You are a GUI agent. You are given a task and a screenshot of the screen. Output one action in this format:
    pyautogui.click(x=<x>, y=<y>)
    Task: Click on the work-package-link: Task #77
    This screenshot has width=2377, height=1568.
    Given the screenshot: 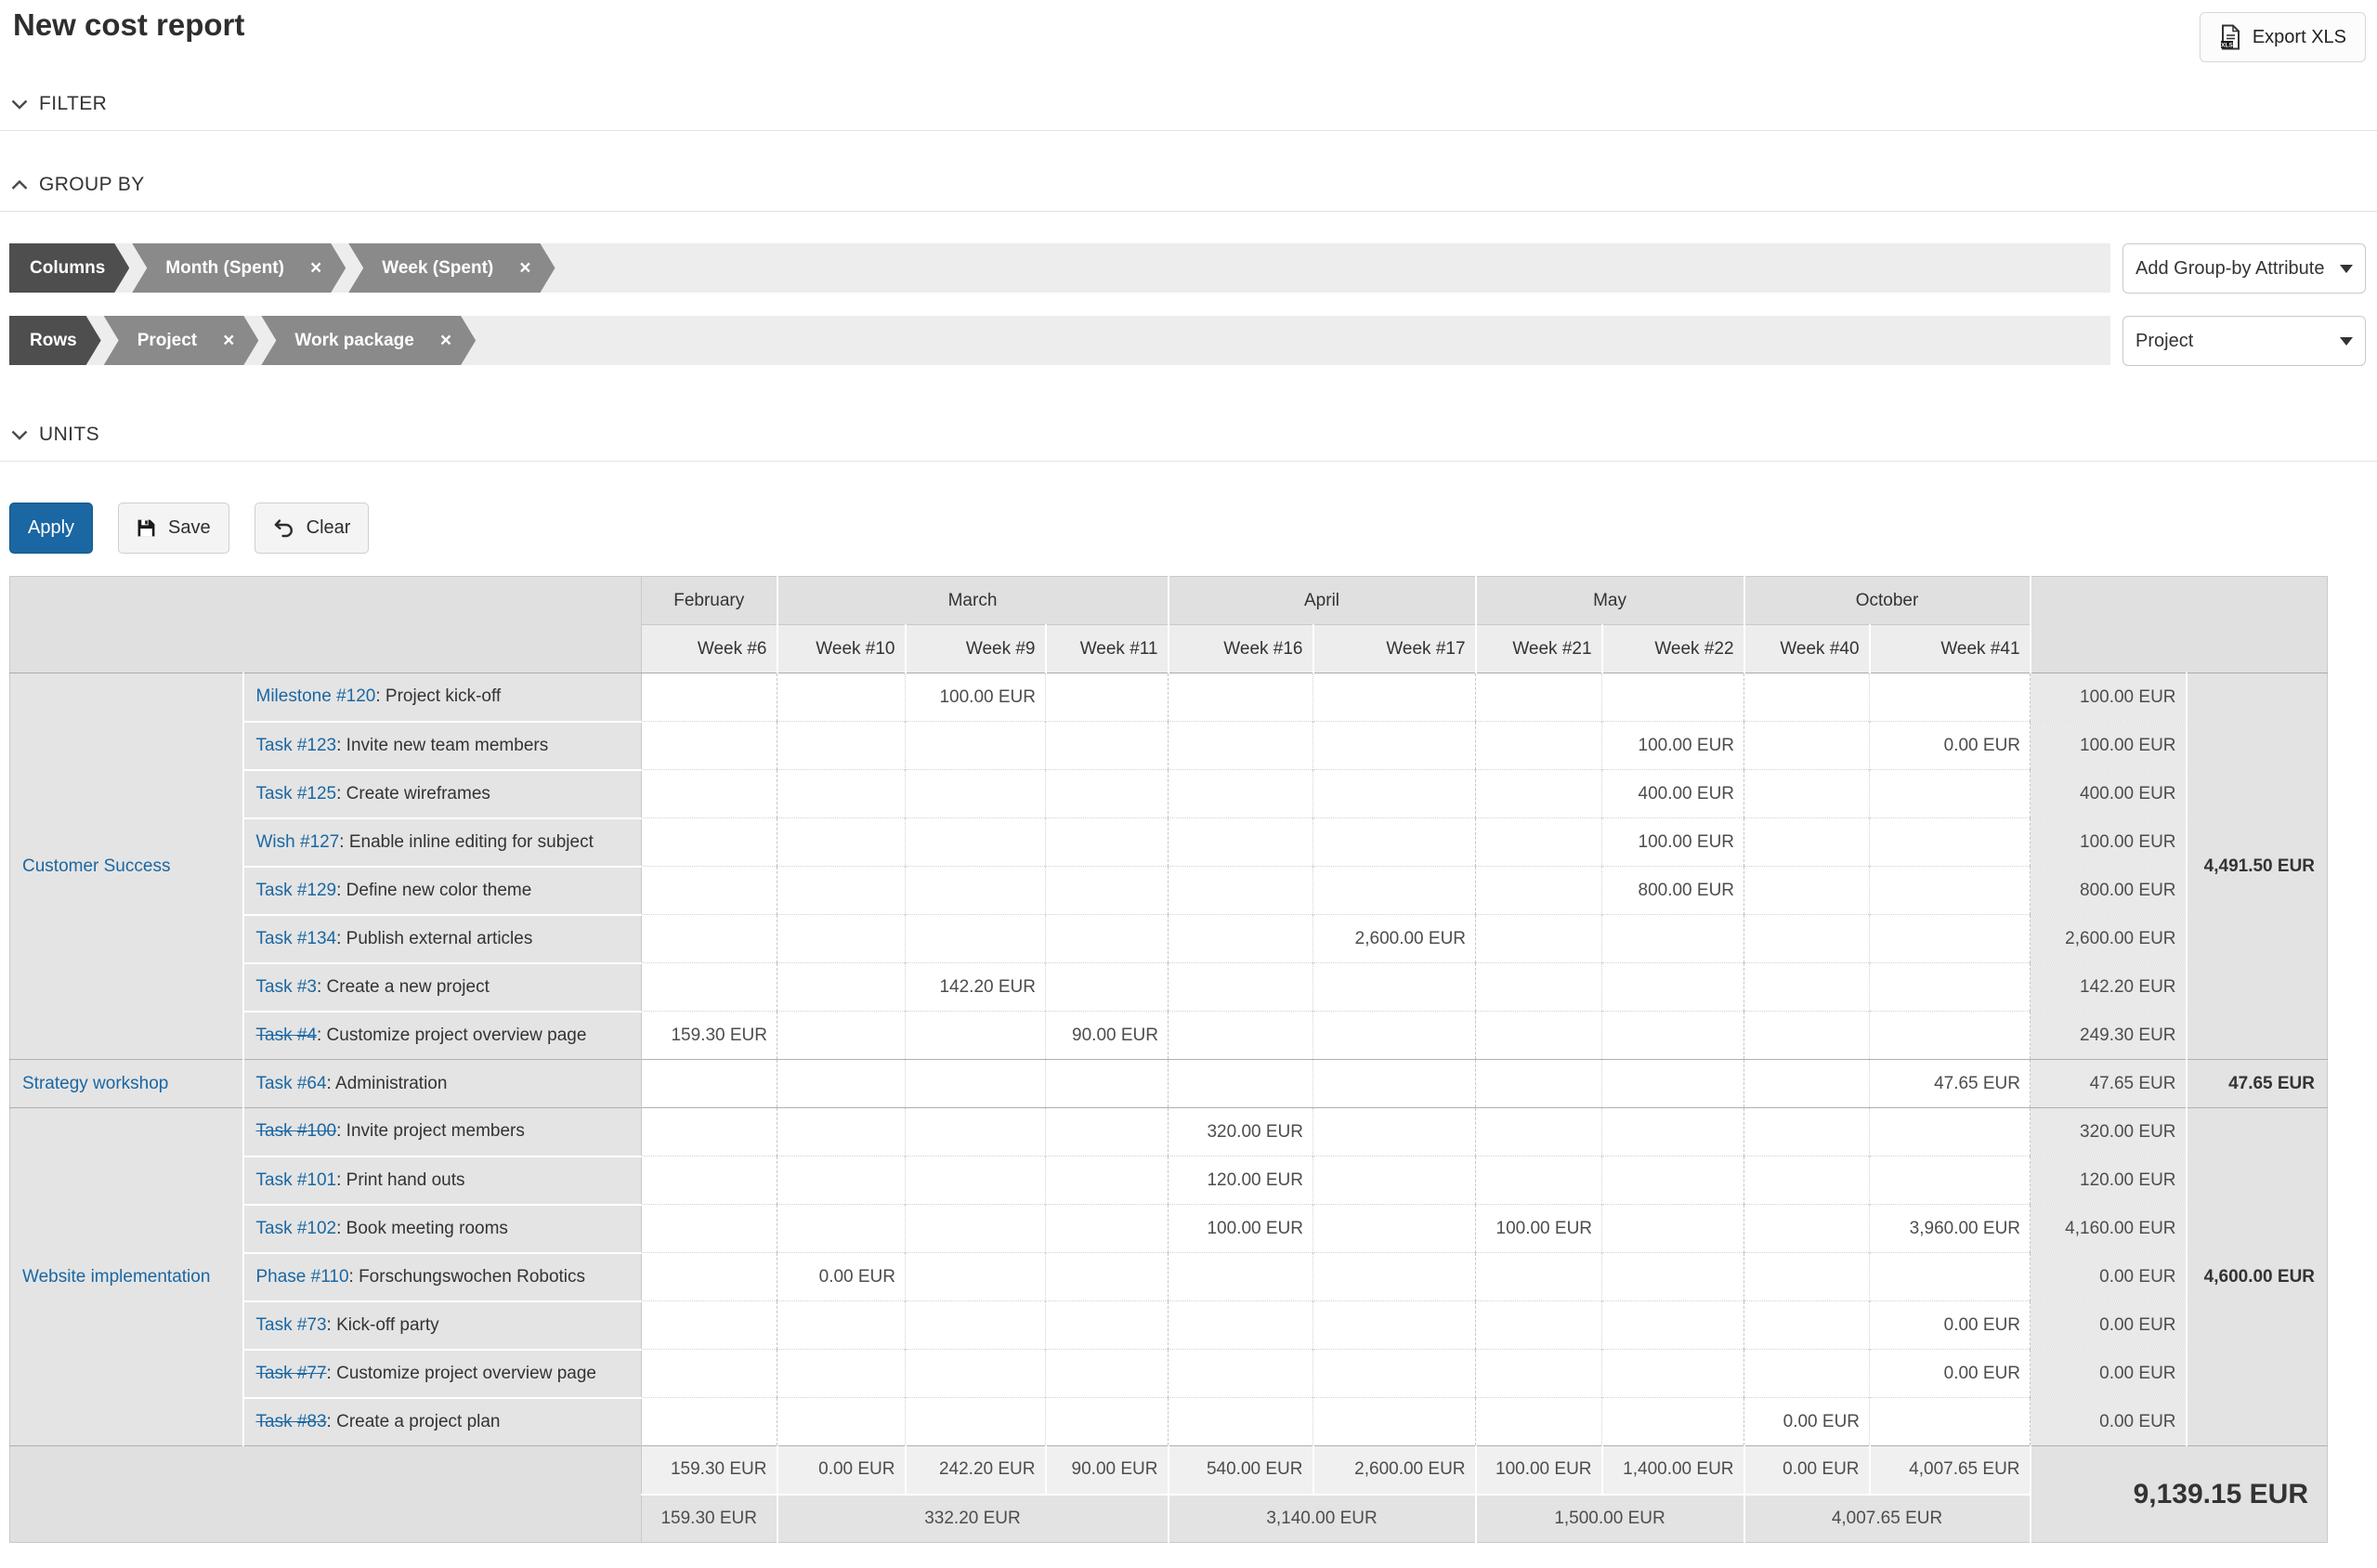 What is the action you would take?
    pyautogui.click(x=292, y=1373)
    